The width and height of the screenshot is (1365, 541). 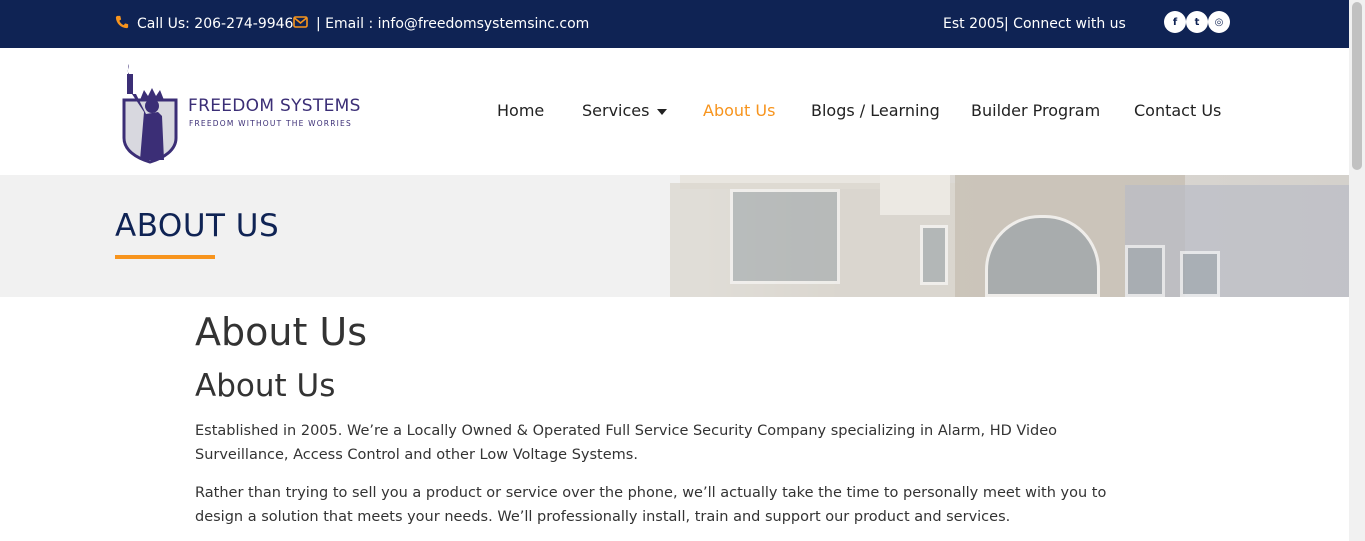 I want to click on social-links: f t ◎, so click(x=1197, y=22).